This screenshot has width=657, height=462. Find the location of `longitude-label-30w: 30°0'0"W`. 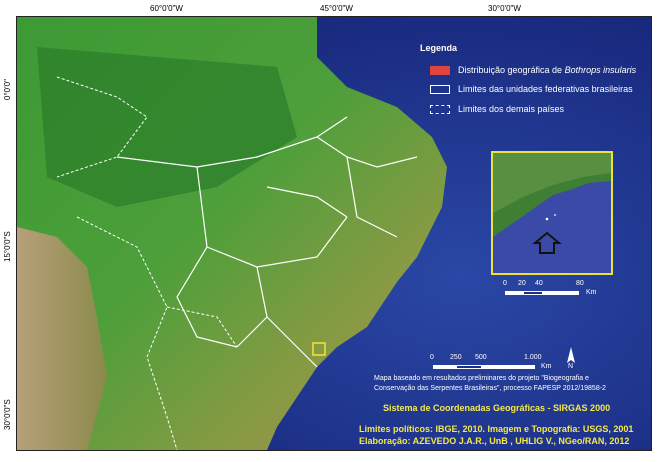

longitude-label-30w: 30°0'0"W is located at coordinates (504, 8).